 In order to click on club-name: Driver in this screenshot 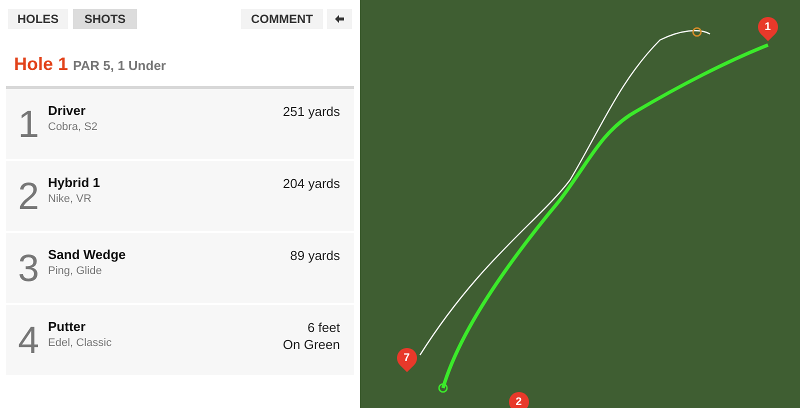, I will do `click(67, 111)`.